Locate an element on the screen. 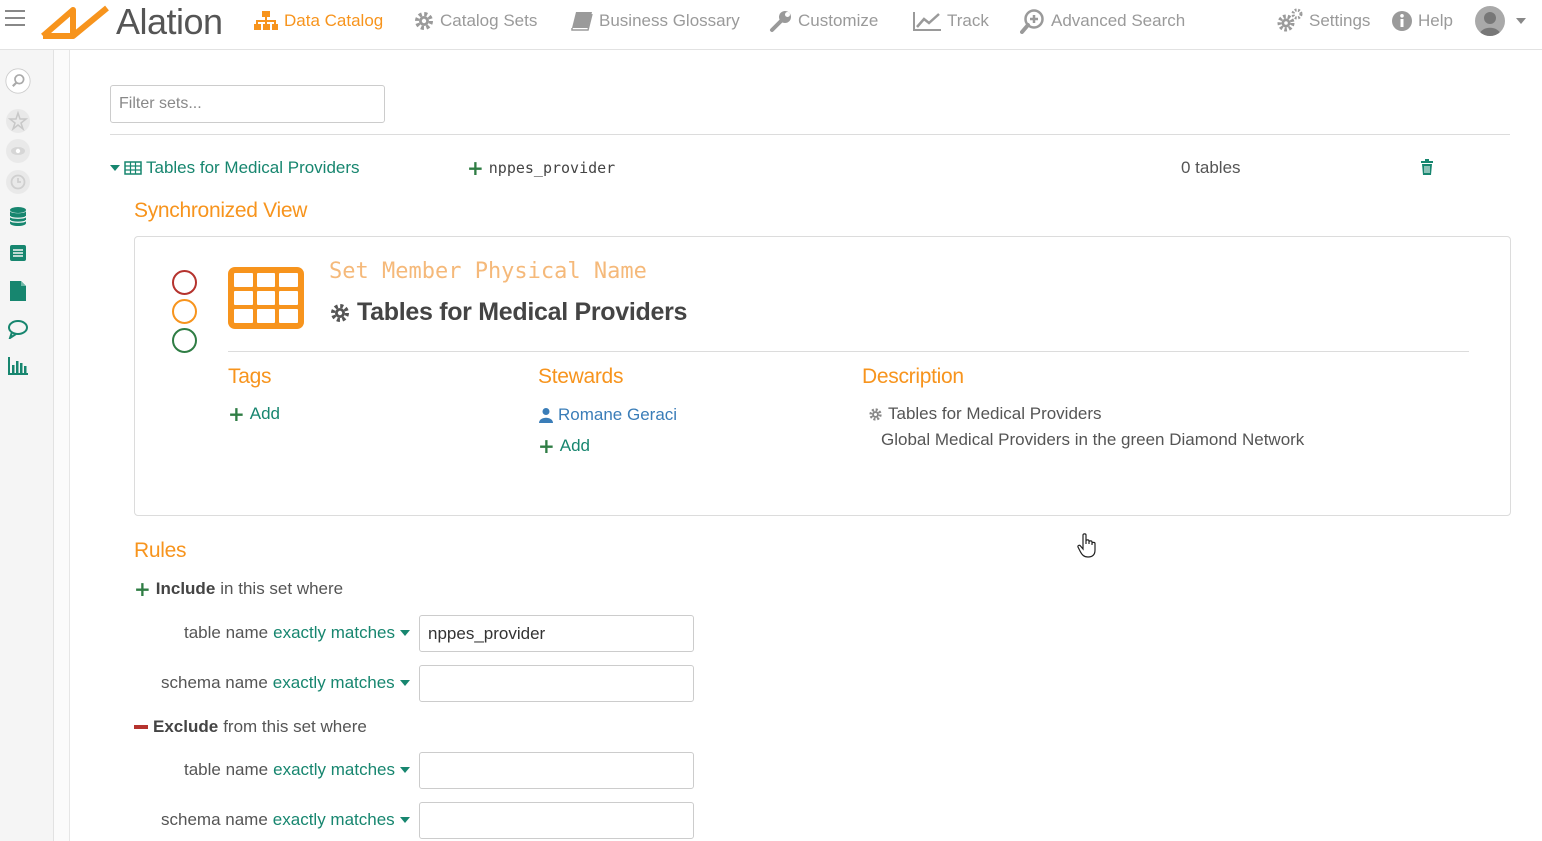  table-set-icon is located at coordinates (266, 298).